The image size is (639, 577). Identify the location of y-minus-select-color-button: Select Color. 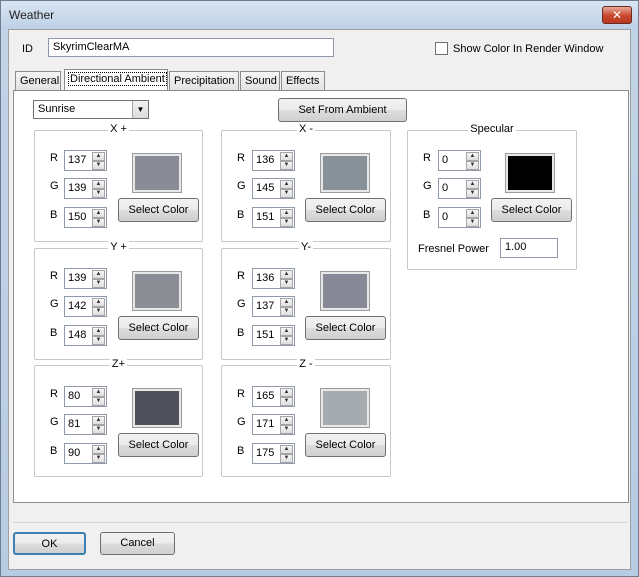
(345, 328).